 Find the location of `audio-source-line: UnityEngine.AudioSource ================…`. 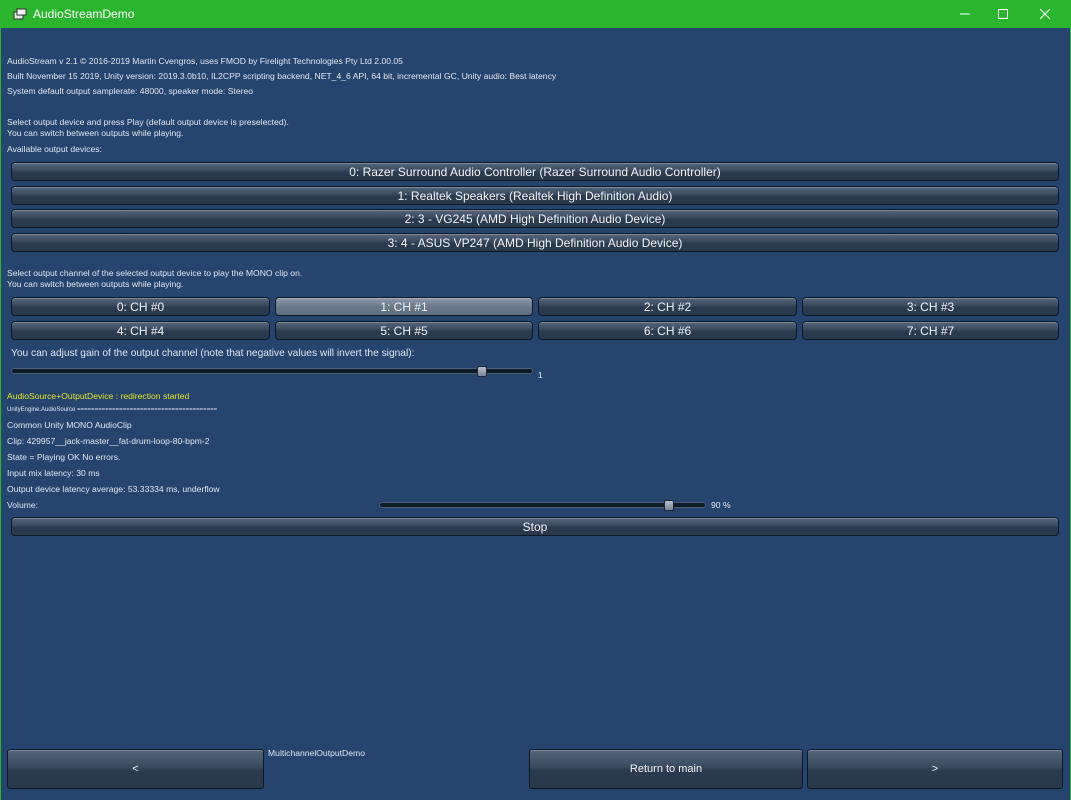

audio-source-line: UnityEngine.AudioSource ================… is located at coordinates (112, 410).